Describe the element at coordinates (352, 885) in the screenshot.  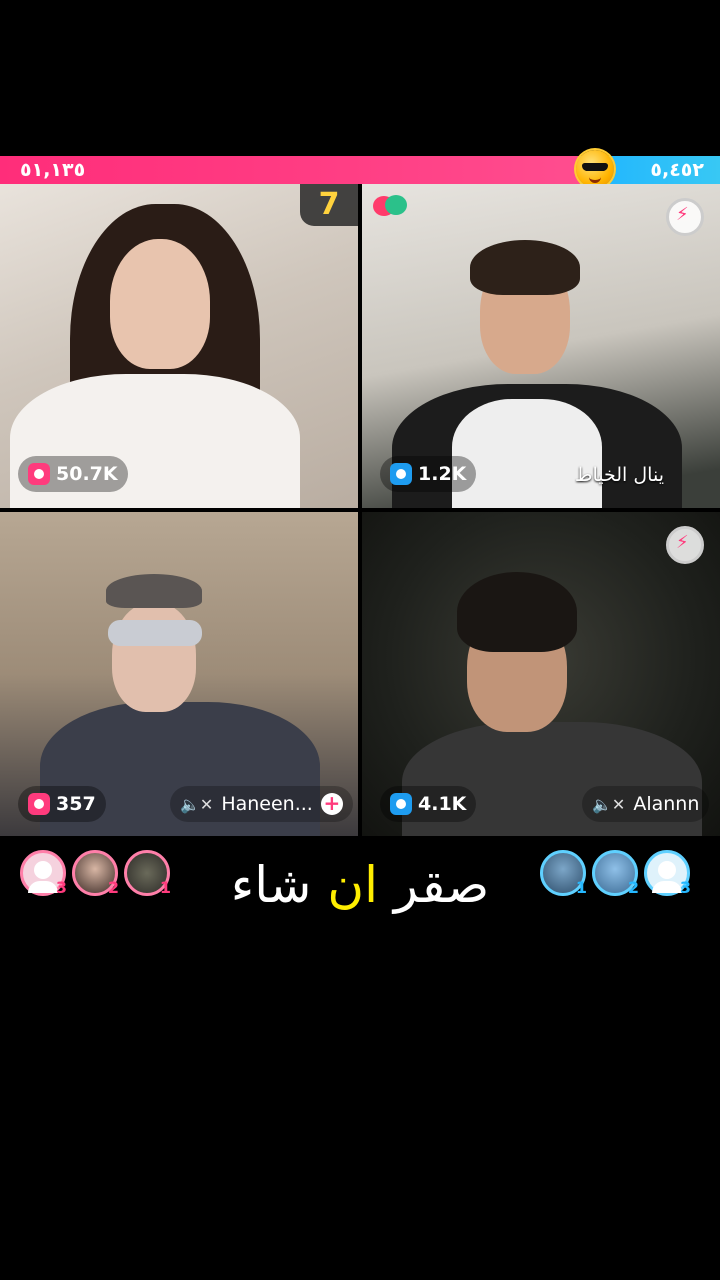
I see `caption-highlight: ان` at that location.